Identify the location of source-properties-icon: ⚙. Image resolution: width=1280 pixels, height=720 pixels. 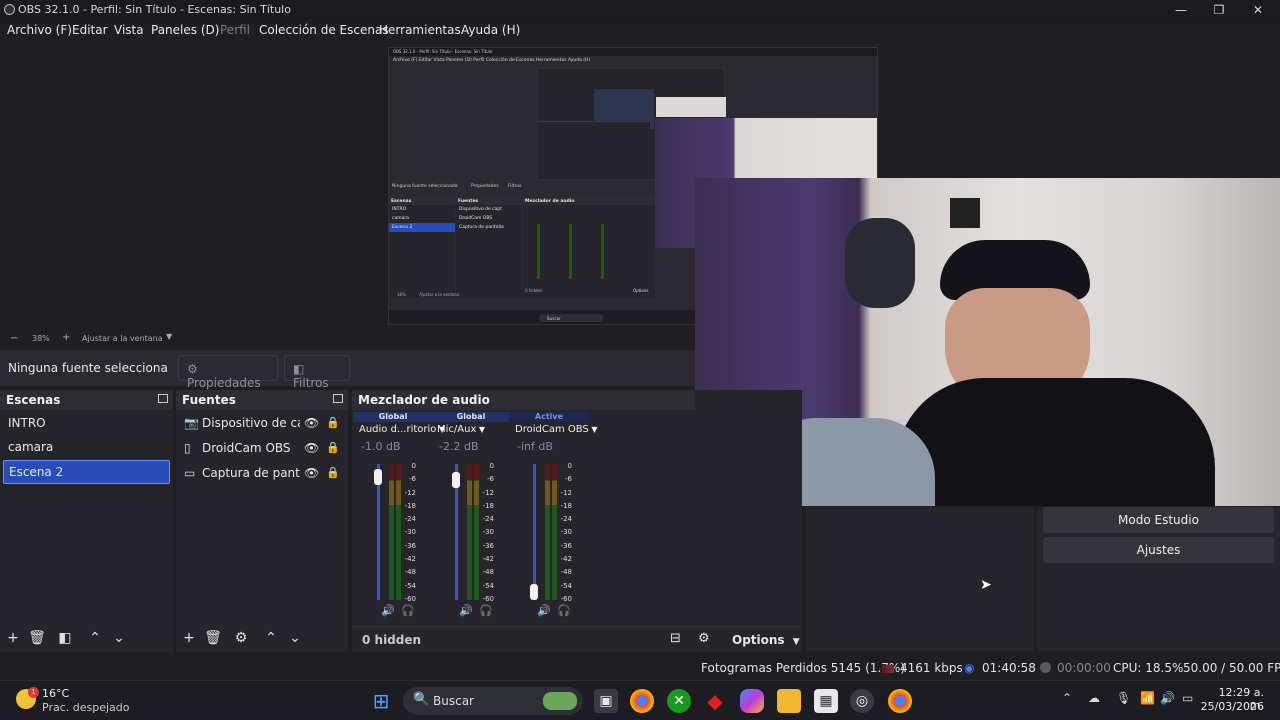
(241, 638).